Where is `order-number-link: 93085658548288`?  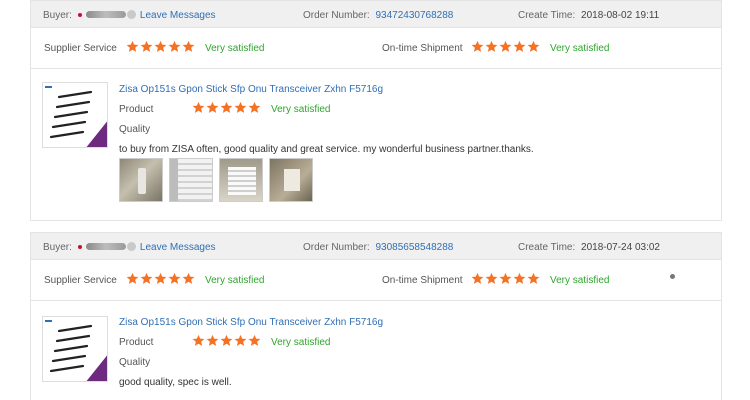 order-number-link: 93085658548288 is located at coordinates (414, 247).